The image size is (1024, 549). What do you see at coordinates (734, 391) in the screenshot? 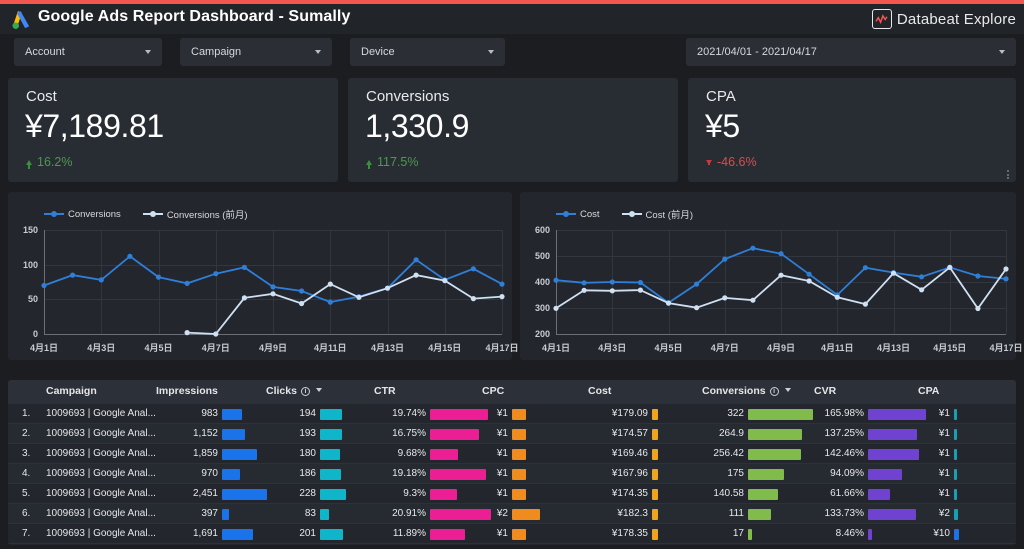
I see `table-header-label: Conversions` at bounding box center [734, 391].